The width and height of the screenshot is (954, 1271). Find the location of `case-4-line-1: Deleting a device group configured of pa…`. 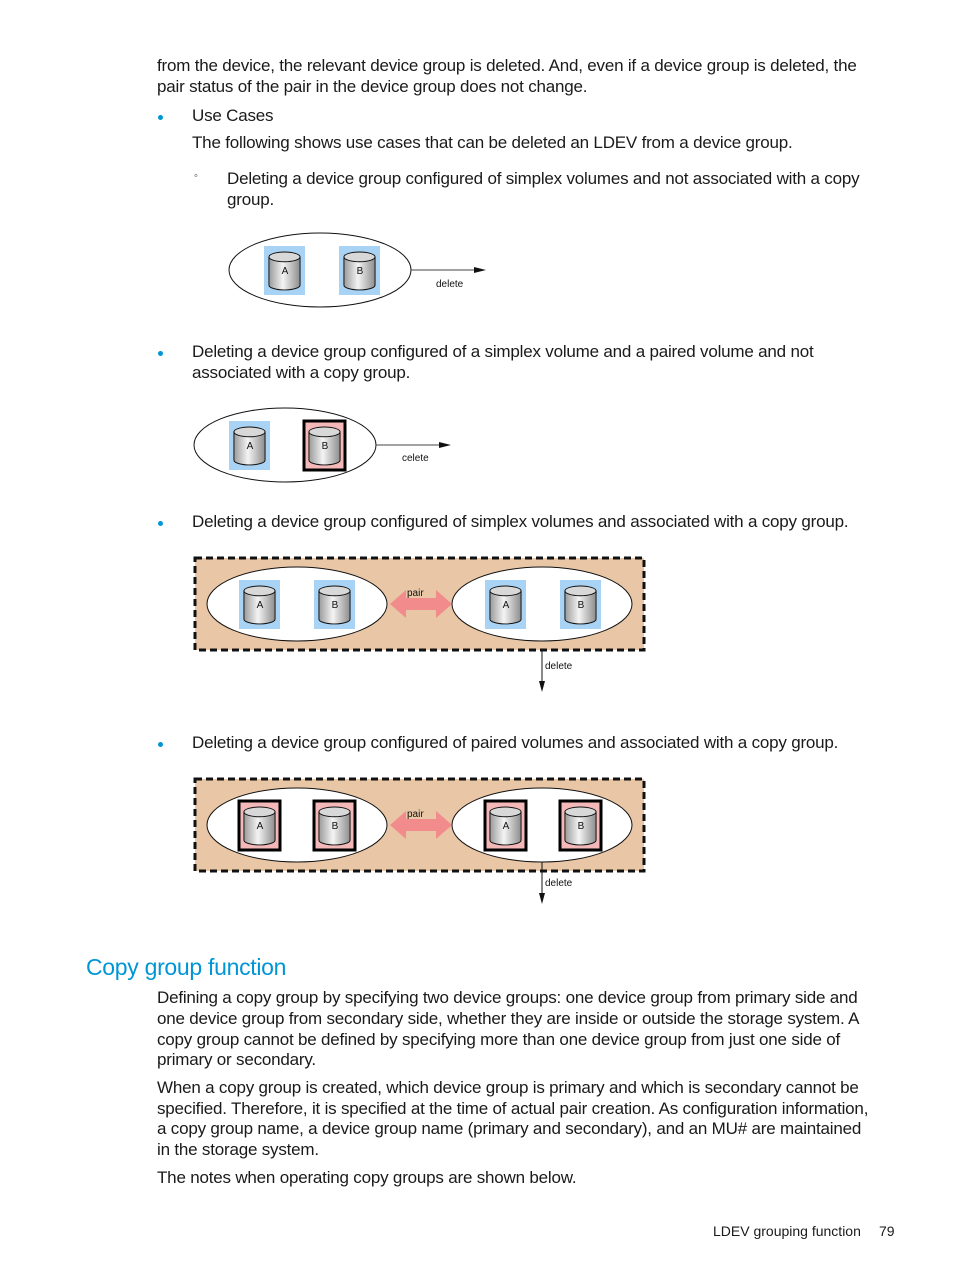

case-4-line-1: Deleting a device group configured of pa… is located at coordinates (515, 742).